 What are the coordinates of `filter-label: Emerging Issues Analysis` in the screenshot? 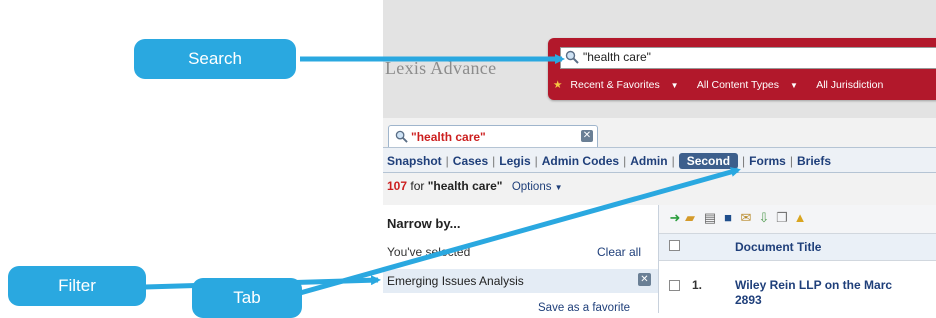 It's located at (455, 281).